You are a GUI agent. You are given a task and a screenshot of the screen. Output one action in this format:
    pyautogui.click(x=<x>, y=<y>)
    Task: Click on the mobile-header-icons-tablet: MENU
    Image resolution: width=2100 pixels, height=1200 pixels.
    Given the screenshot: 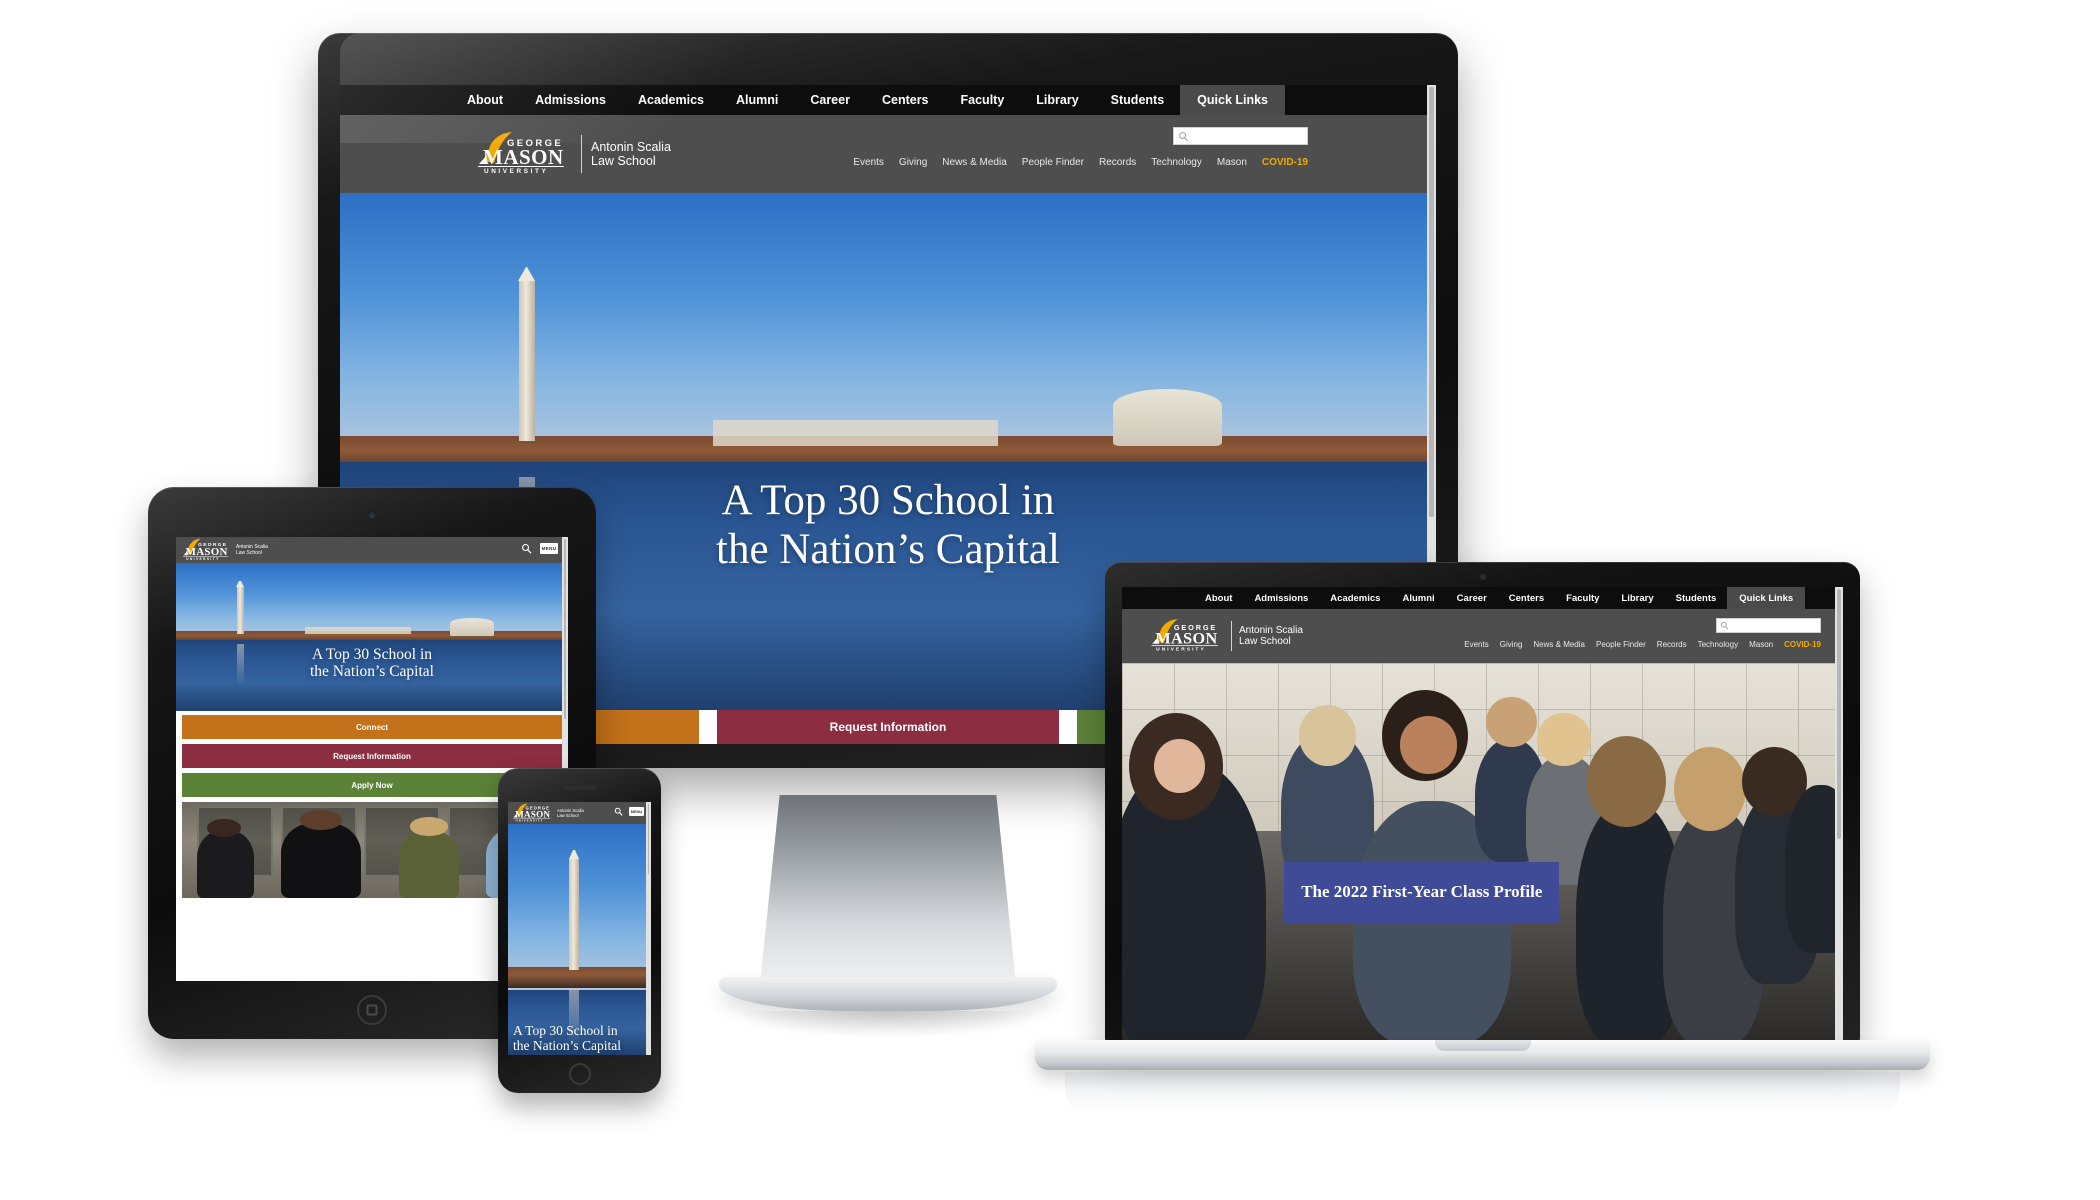 What is the action you would take?
    pyautogui.click(x=539, y=548)
    